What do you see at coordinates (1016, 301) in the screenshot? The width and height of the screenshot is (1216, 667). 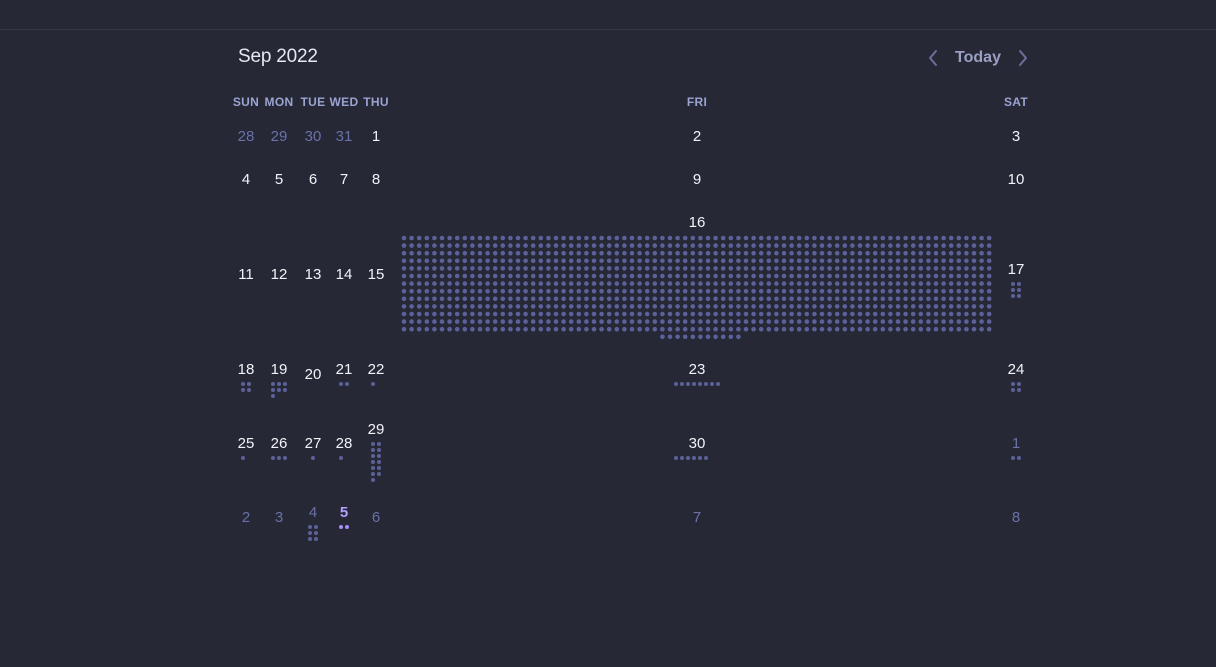 I see `day-cell: 17` at bounding box center [1016, 301].